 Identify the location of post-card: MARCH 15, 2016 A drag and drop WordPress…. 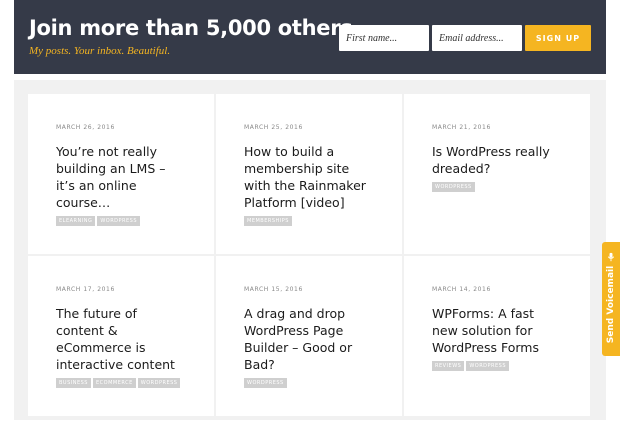
(309, 336).